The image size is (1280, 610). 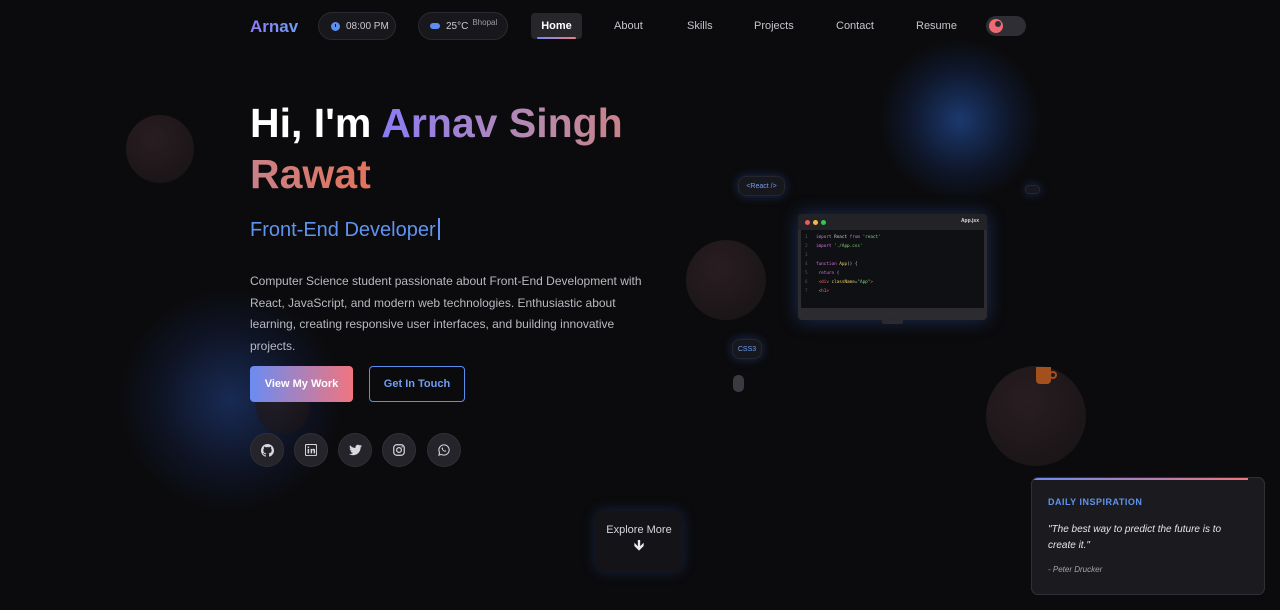 What do you see at coordinates (936, 26) in the screenshot?
I see `nav-link-resume: Resume` at bounding box center [936, 26].